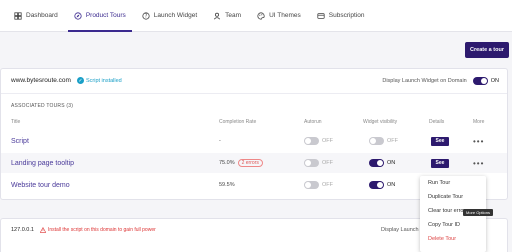 This screenshot has width=512, height=252. Describe the element at coordinates (233, 15) in the screenshot. I see `tab-label: Team` at that location.